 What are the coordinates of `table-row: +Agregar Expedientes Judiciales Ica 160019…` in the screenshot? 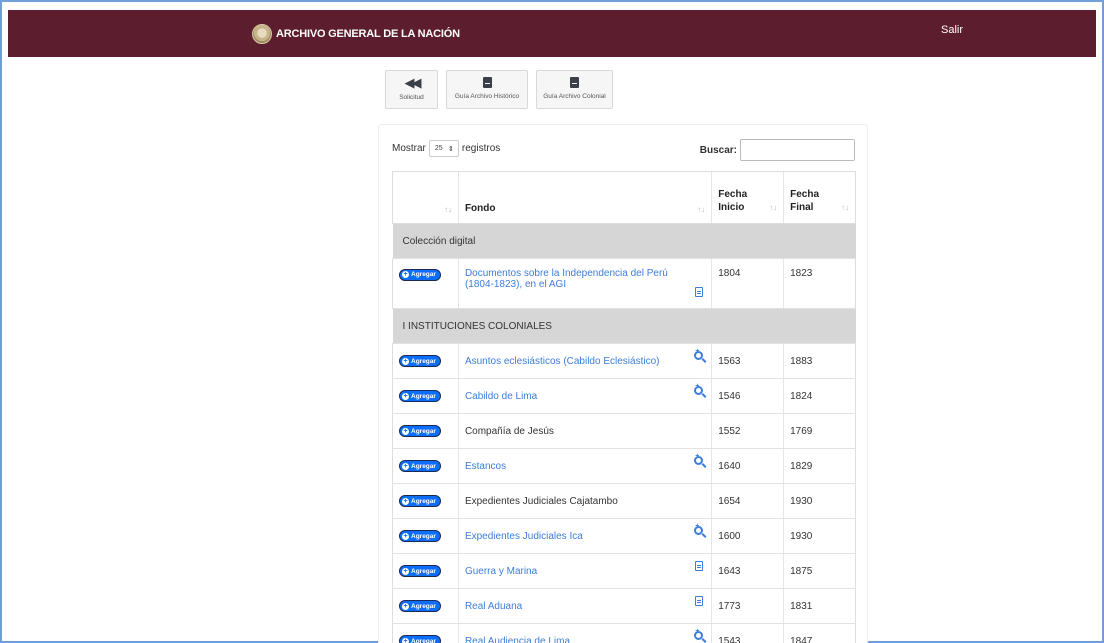 It's located at (624, 536).